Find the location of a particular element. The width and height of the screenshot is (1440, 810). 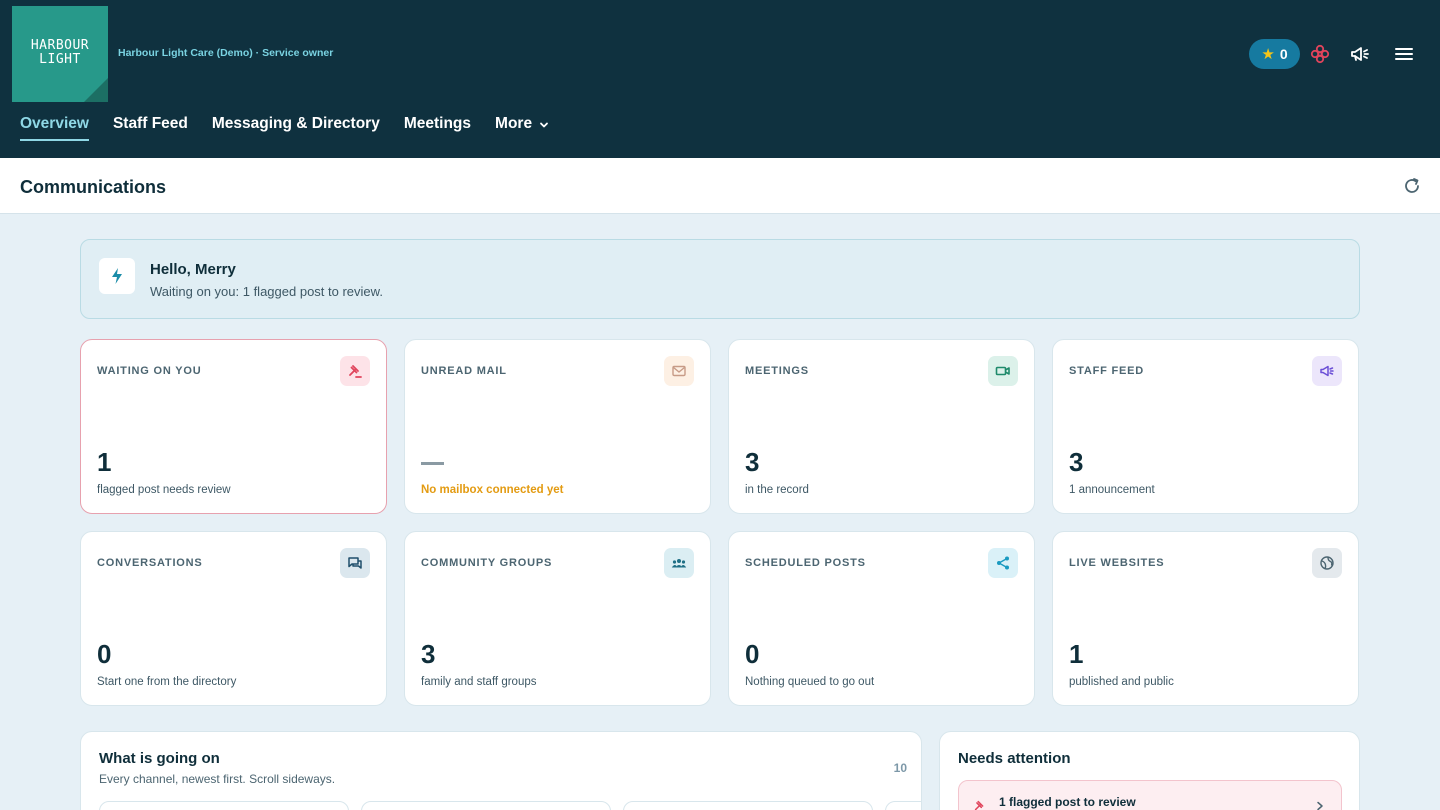

chevron-right-icon is located at coordinates (1320, 805).